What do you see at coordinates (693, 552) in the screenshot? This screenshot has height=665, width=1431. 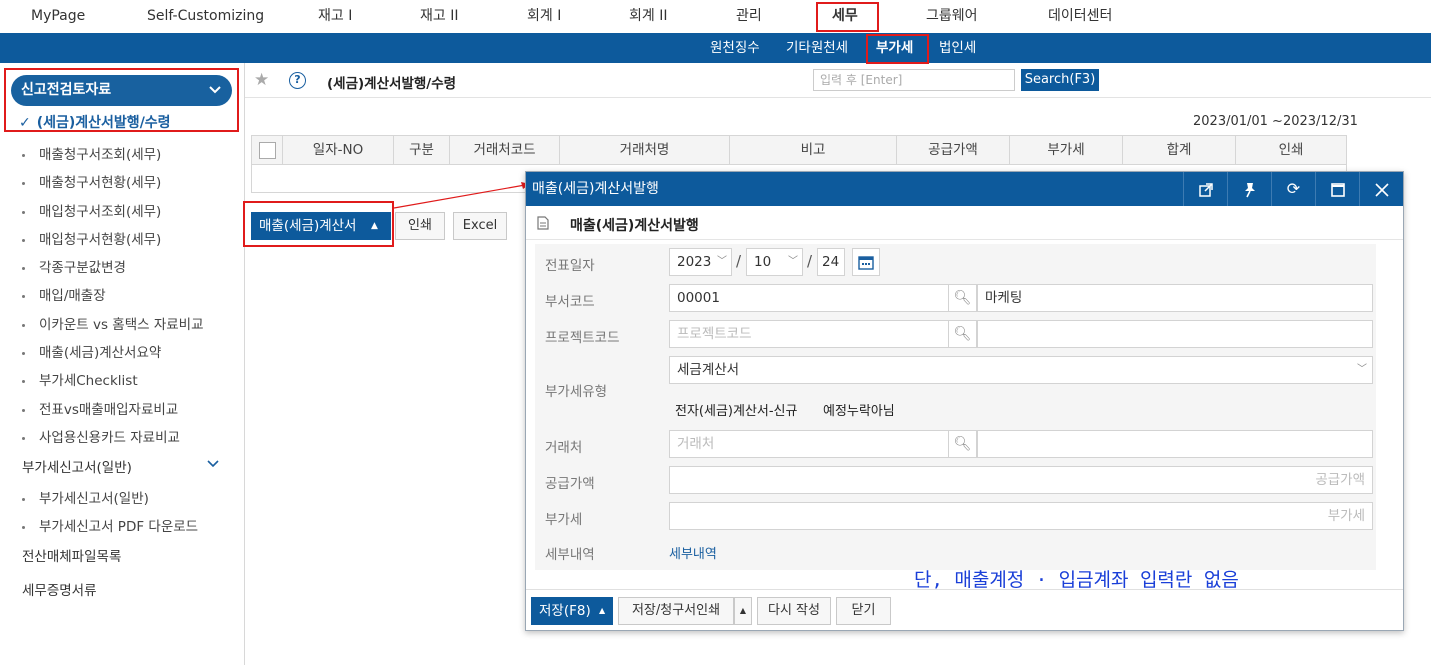 I see `detail-link: 세부내역` at bounding box center [693, 552].